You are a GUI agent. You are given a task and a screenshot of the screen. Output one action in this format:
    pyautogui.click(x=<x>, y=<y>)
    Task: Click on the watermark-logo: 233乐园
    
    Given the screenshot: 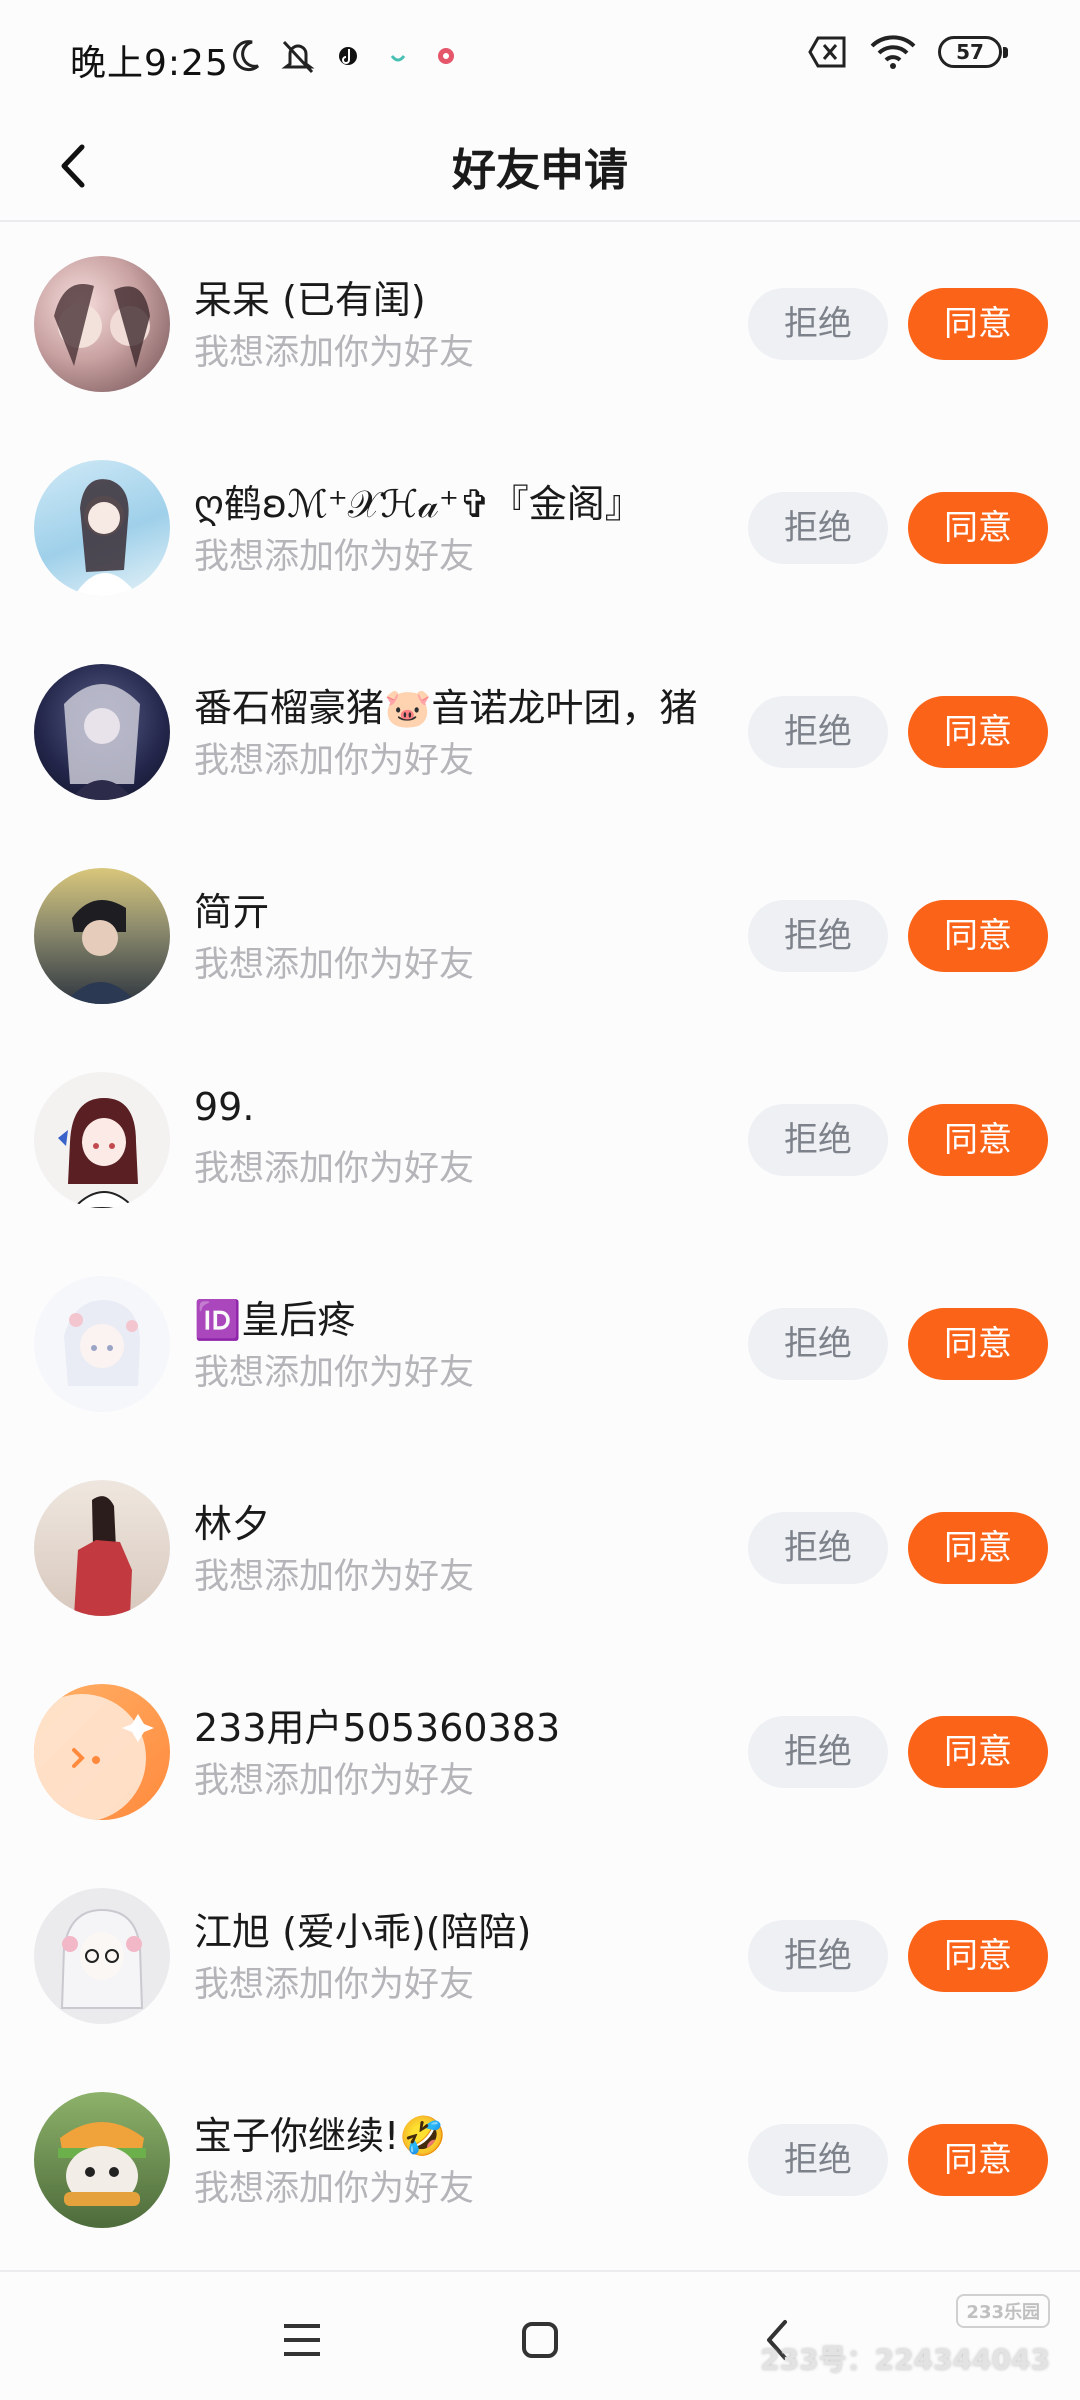 What is the action you would take?
    pyautogui.click(x=1003, y=2311)
    